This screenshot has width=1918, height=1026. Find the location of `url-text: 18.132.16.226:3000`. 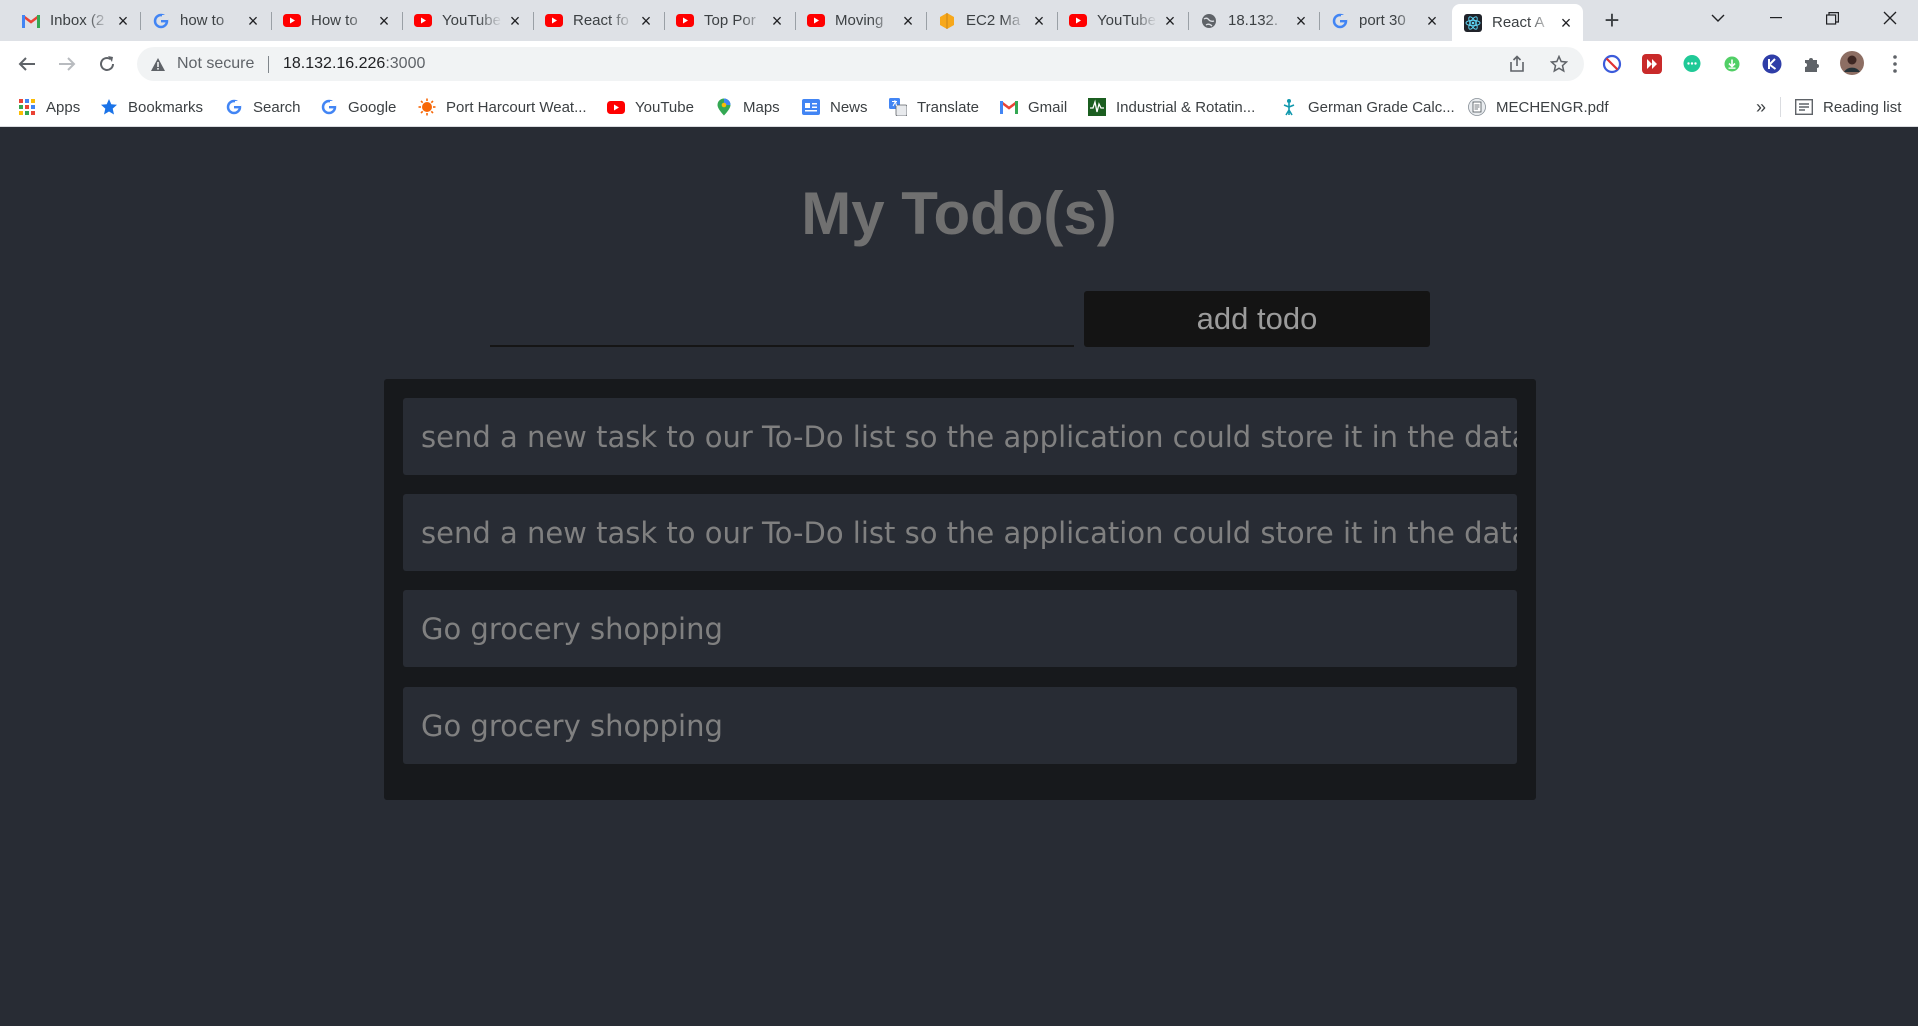

url-text: 18.132.16.226:3000 is located at coordinates (354, 64).